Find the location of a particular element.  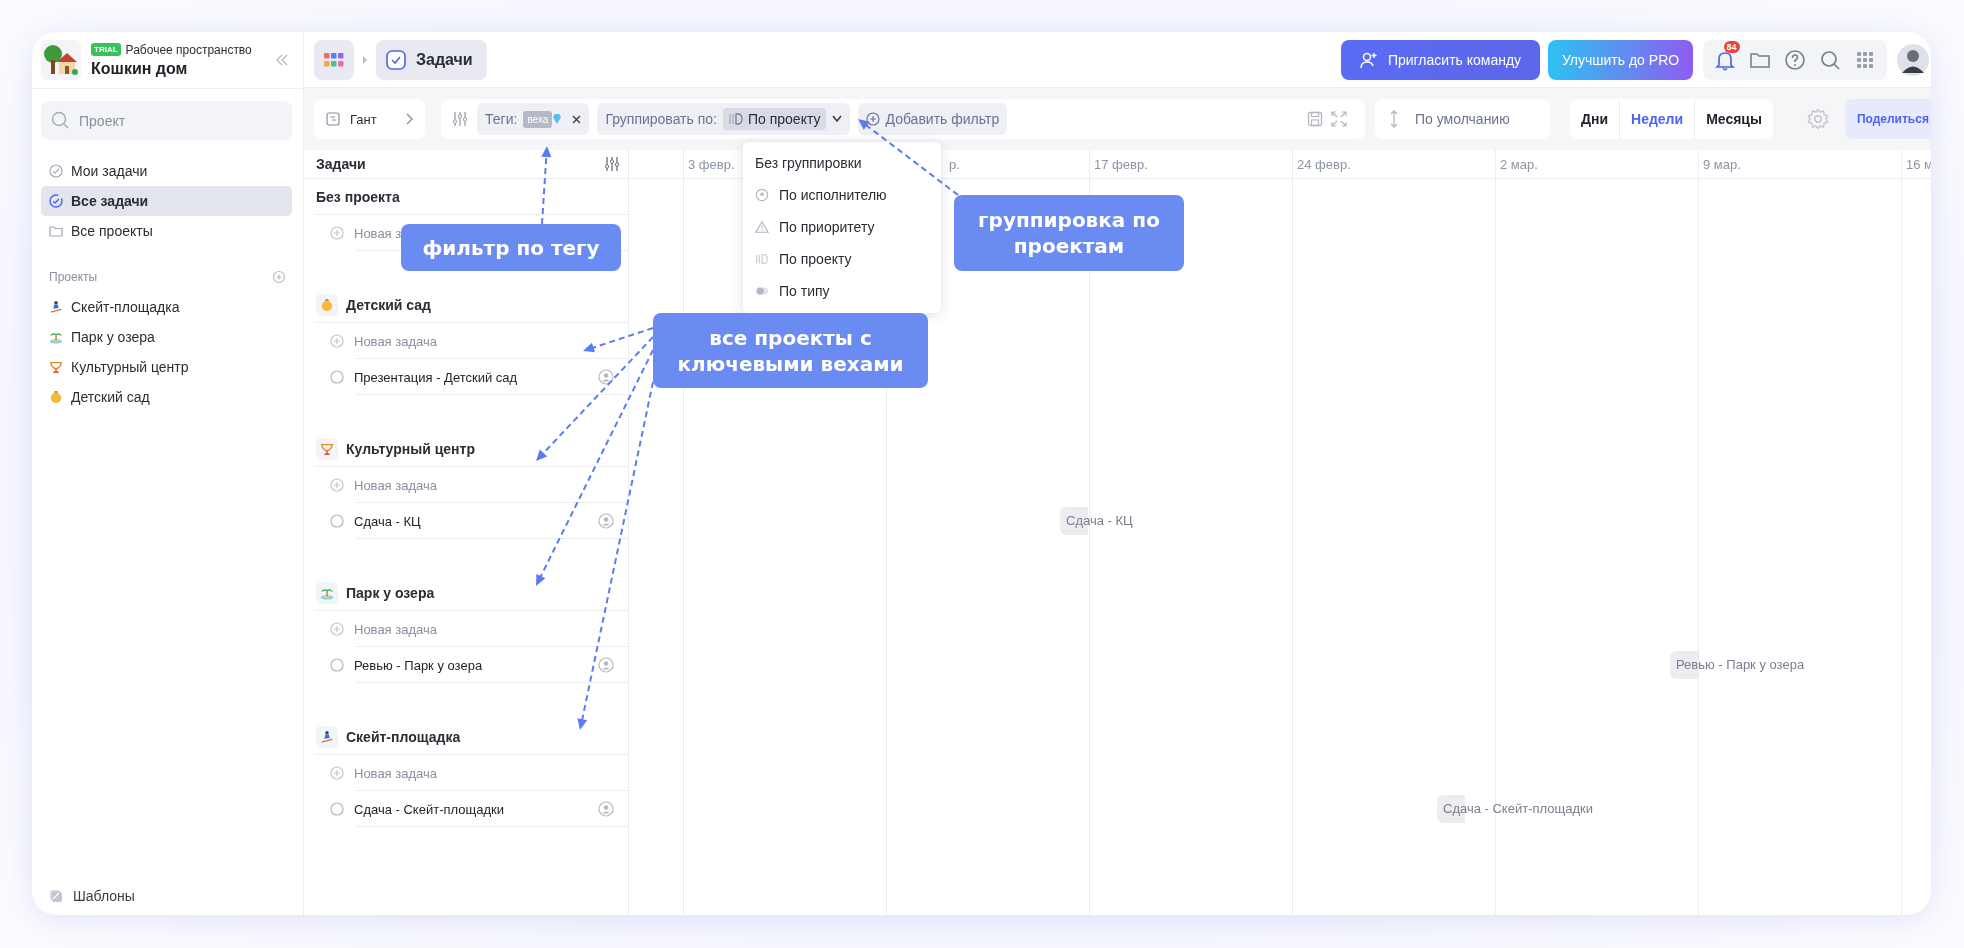

section-tab: Задачи is located at coordinates (431, 59).